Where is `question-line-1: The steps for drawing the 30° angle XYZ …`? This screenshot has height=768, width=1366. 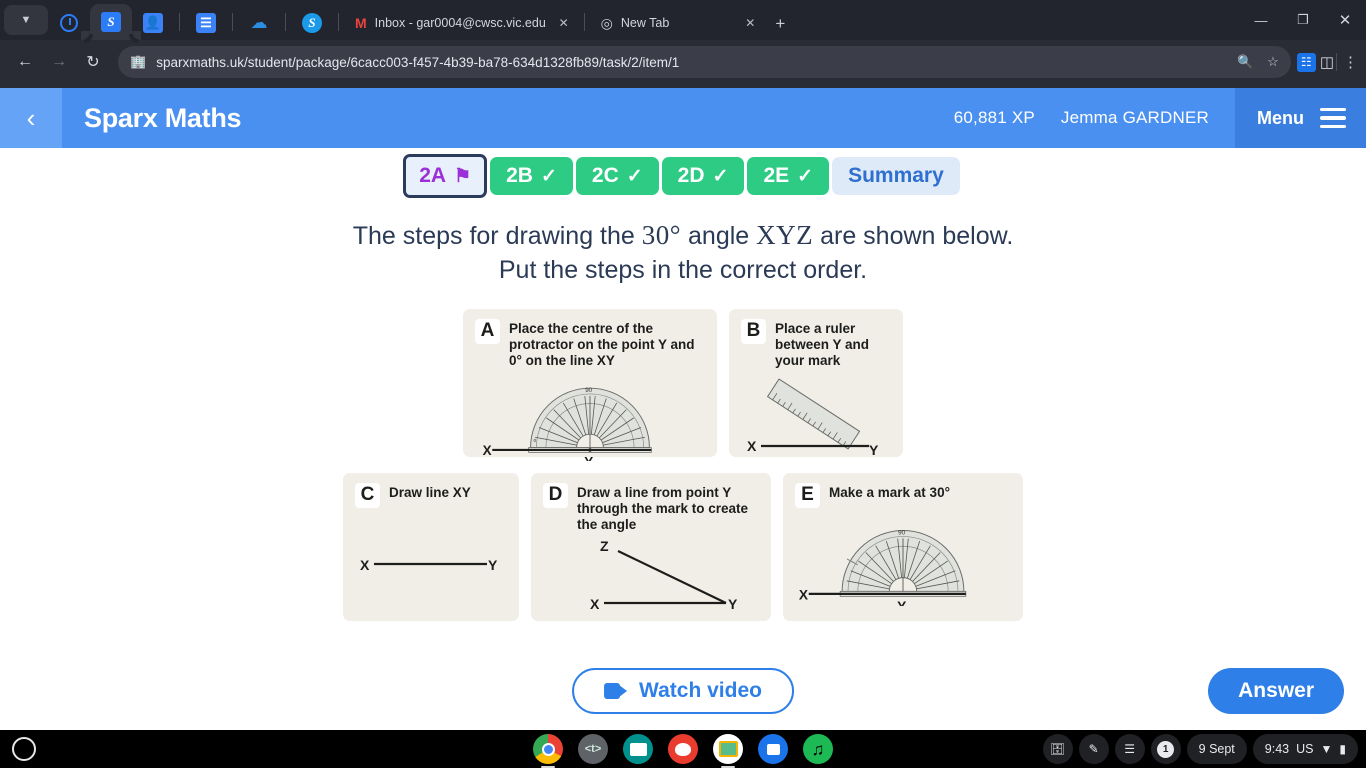
question-line-1: The steps for drawing the 30° angle XYZ … is located at coordinates (683, 236).